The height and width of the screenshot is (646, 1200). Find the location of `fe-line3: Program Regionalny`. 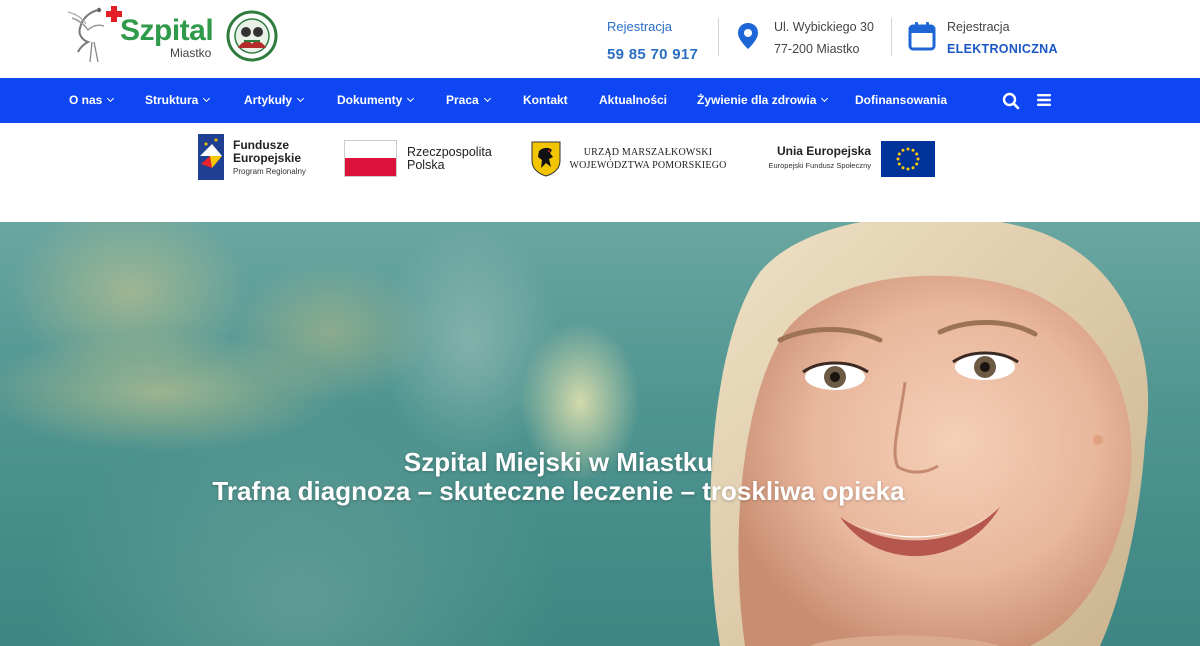

fe-line3: Program Regionalny is located at coordinates (269, 171).